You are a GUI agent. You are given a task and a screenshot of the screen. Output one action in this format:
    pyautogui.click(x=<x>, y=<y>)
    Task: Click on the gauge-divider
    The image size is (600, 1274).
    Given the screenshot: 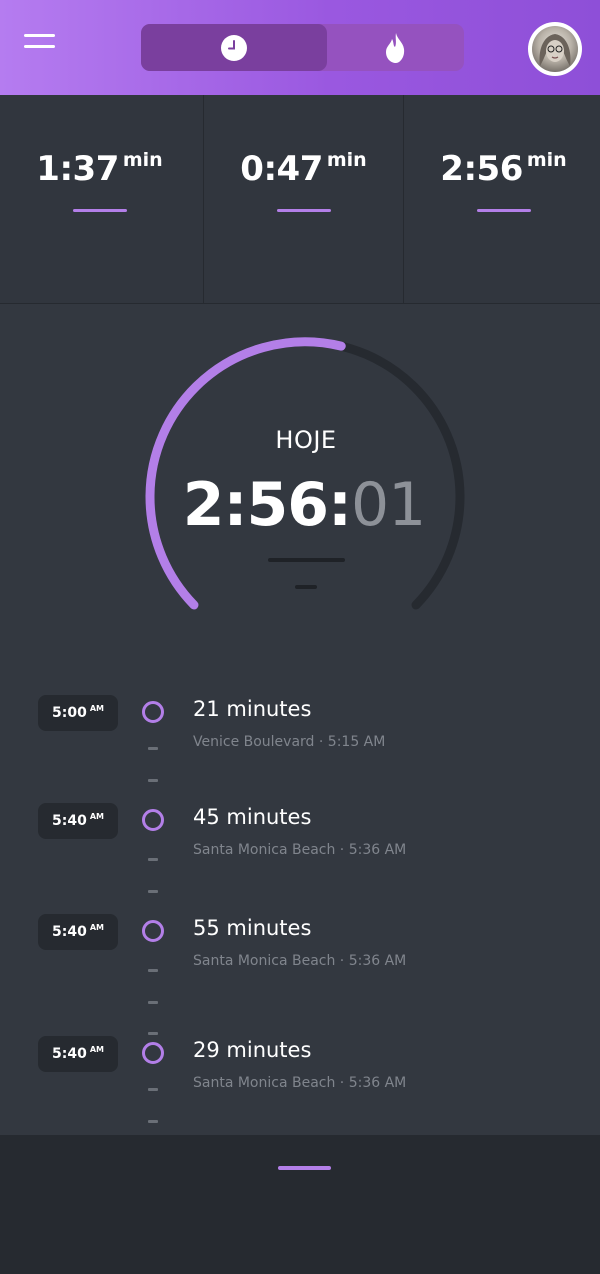 What is the action you would take?
    pyautogui.click(x=306, y=560)
    